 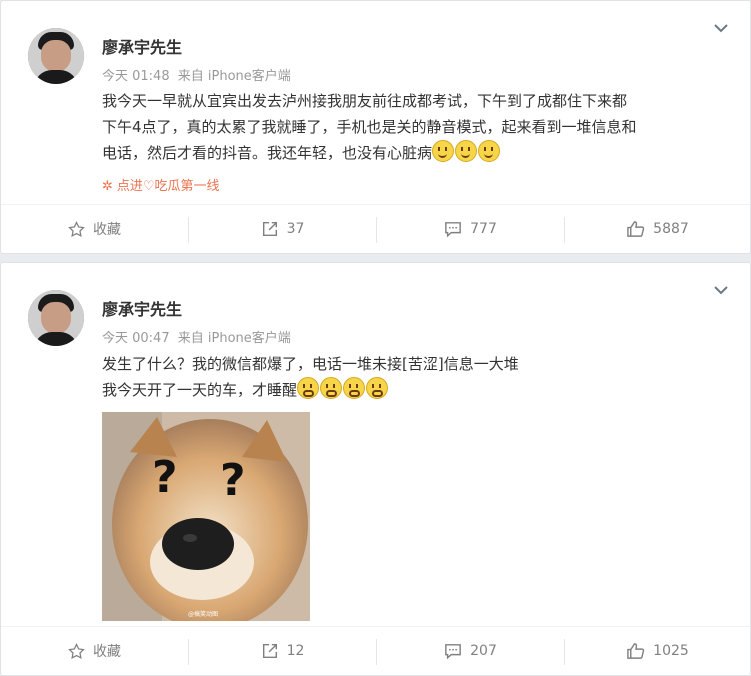 I want to click on topic-link: ✲ 点进♡吃瓜第一线, so click(x=161, y=184).